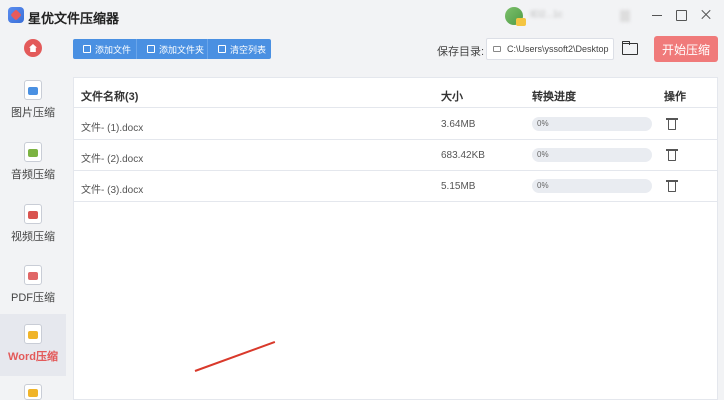 The height and width of the screenshot is (400, 724). Describe the element at coordinates (33, 48) in the screenshot. I see `home-icon` at that location.